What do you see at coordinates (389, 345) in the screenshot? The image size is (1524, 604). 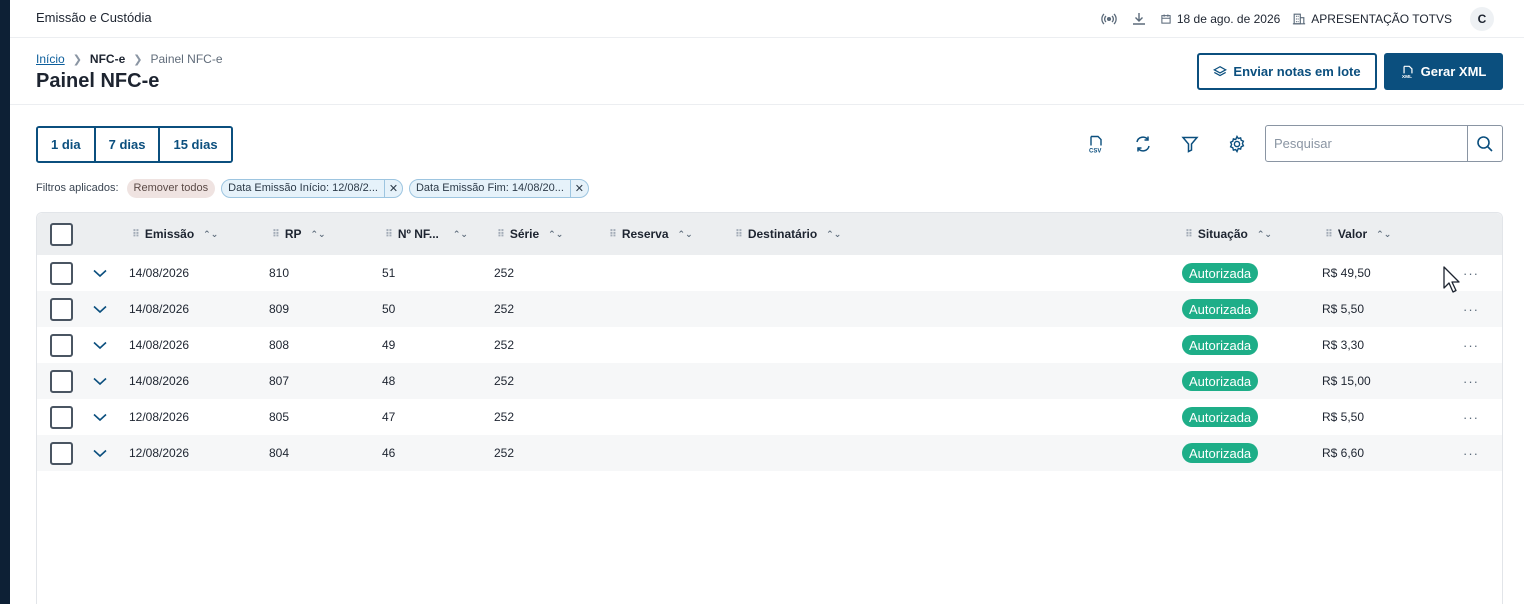 I see `cell-nf: 49` at bounding box center [389, 345].